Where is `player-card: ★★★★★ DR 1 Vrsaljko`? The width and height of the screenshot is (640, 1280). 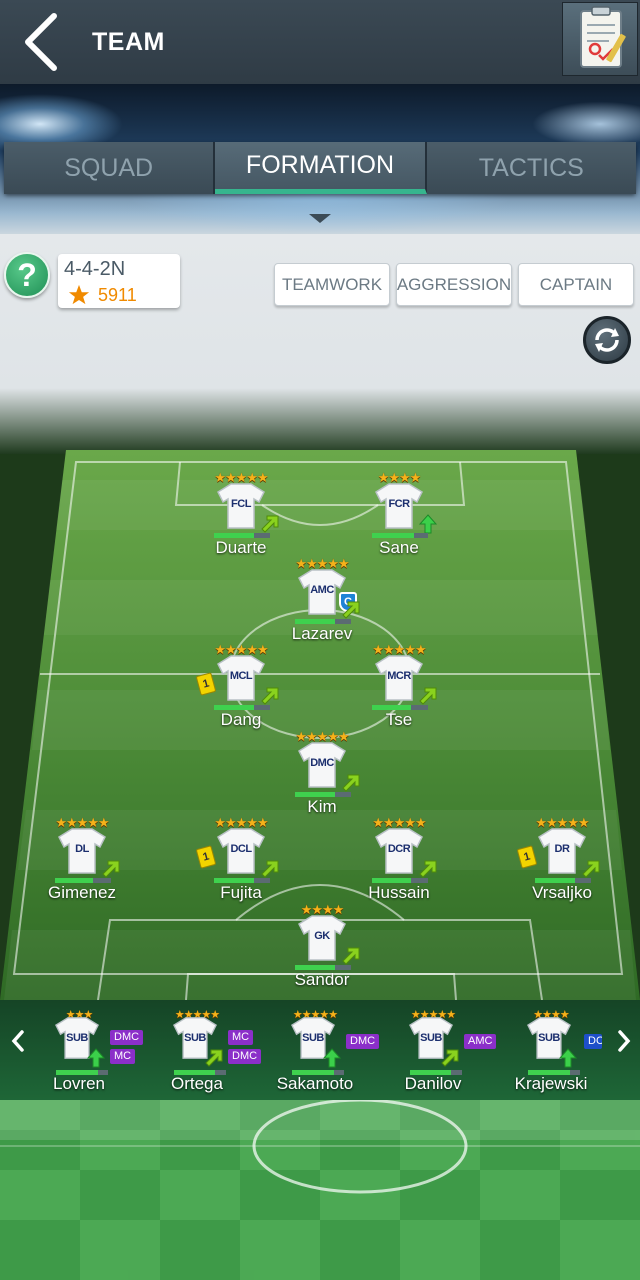
player-card: ★★★★★ DR 1 Vrsaljko is located at coordinates (562, 863).